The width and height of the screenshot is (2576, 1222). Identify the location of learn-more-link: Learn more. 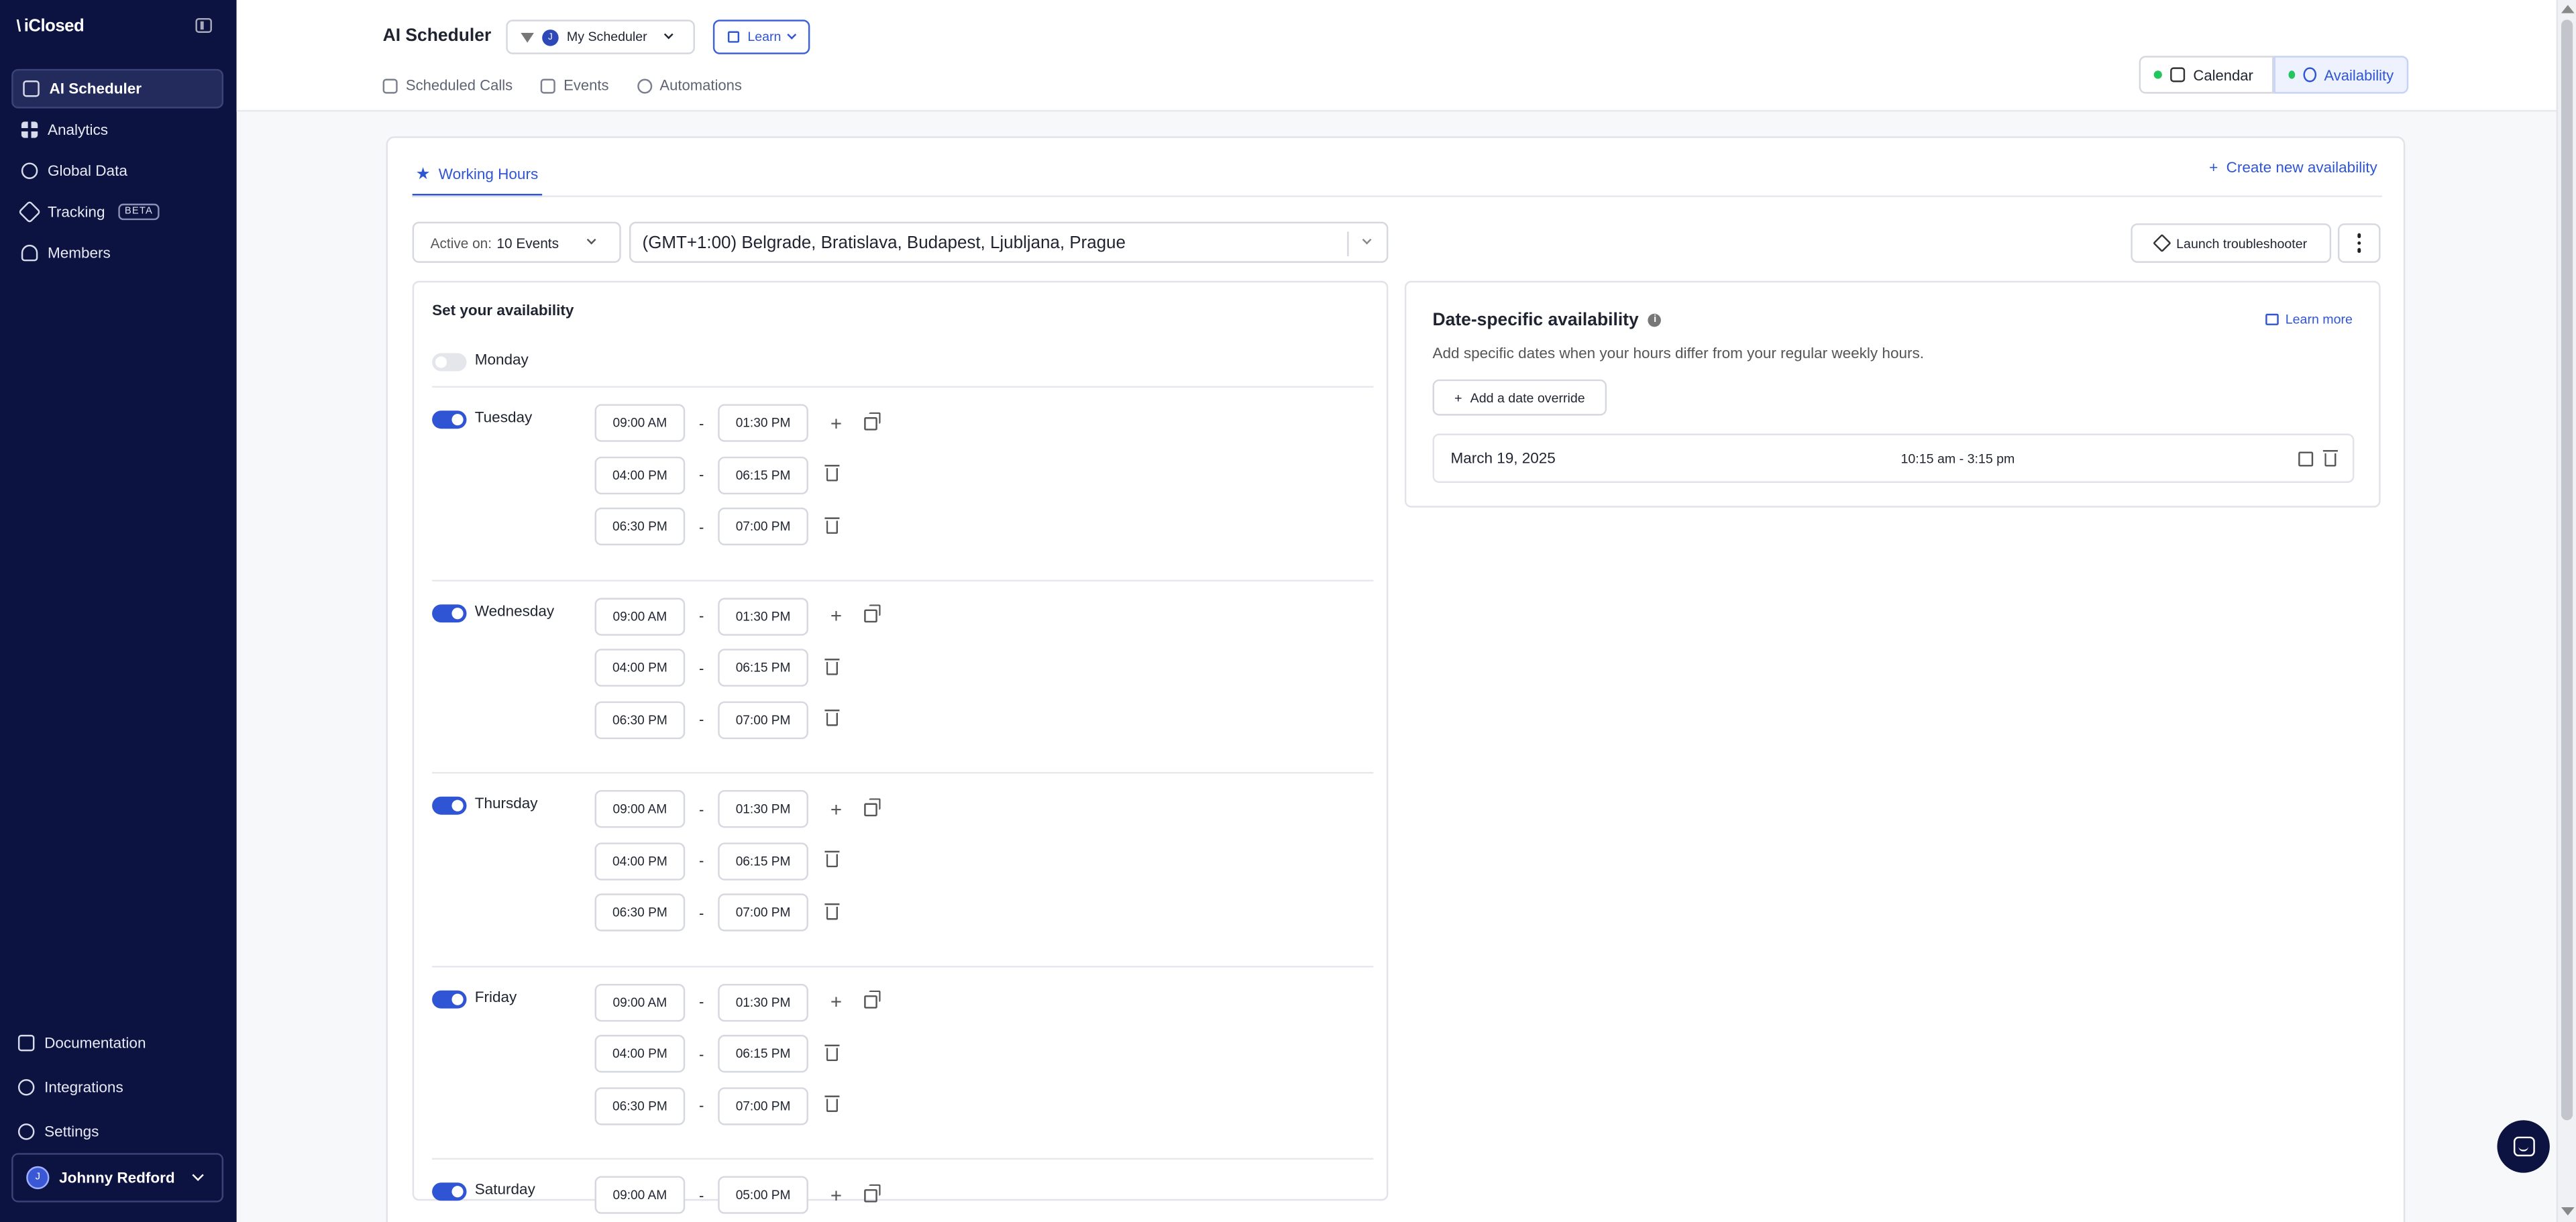
(2309, 319).